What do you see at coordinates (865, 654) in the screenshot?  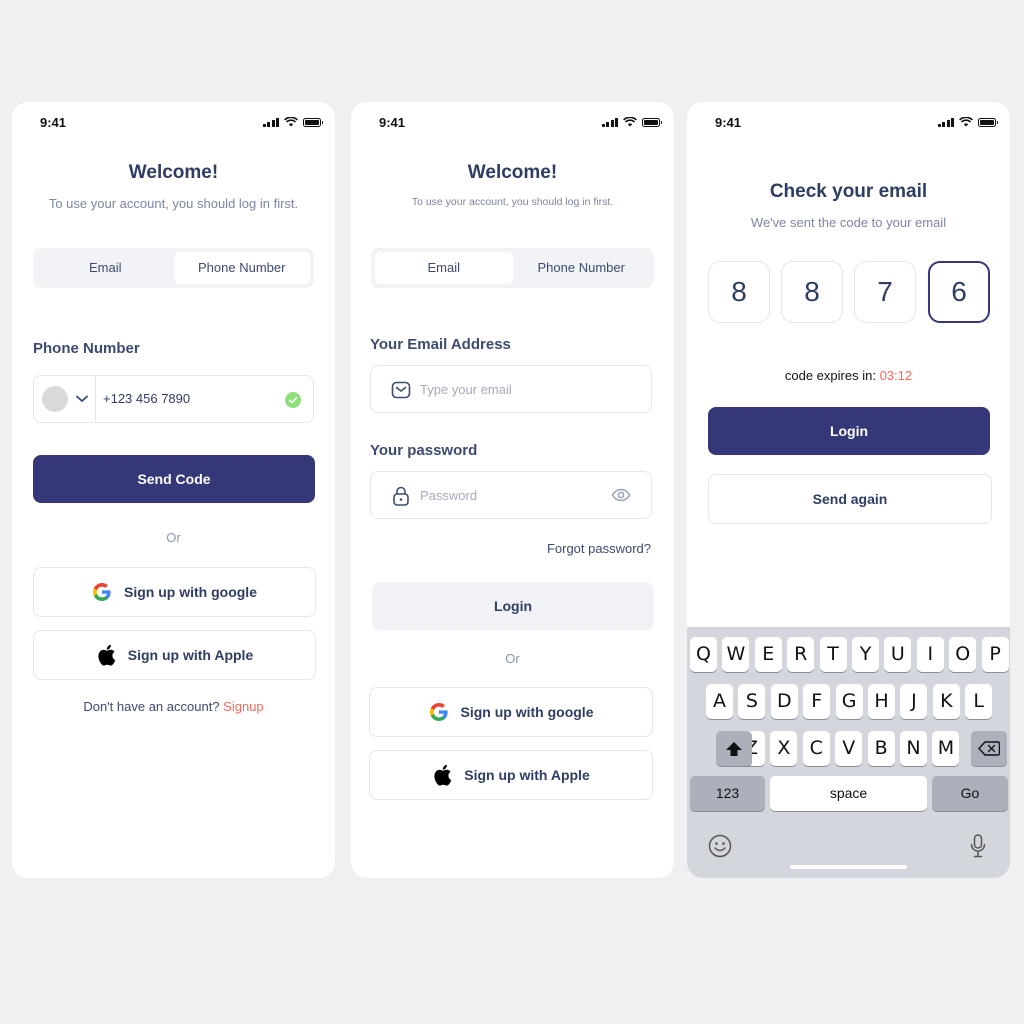 I see `key-y: Y` at bounding box center [865, 654].